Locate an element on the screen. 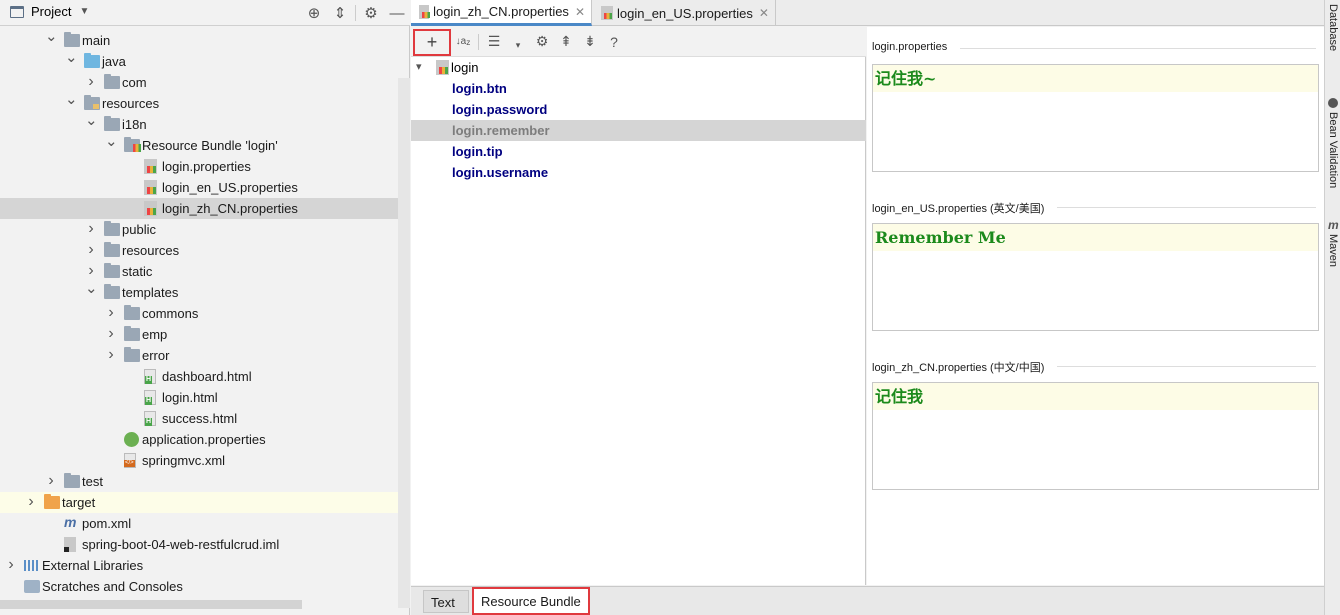  tree-item: › test is located at coordinates (199, 481).